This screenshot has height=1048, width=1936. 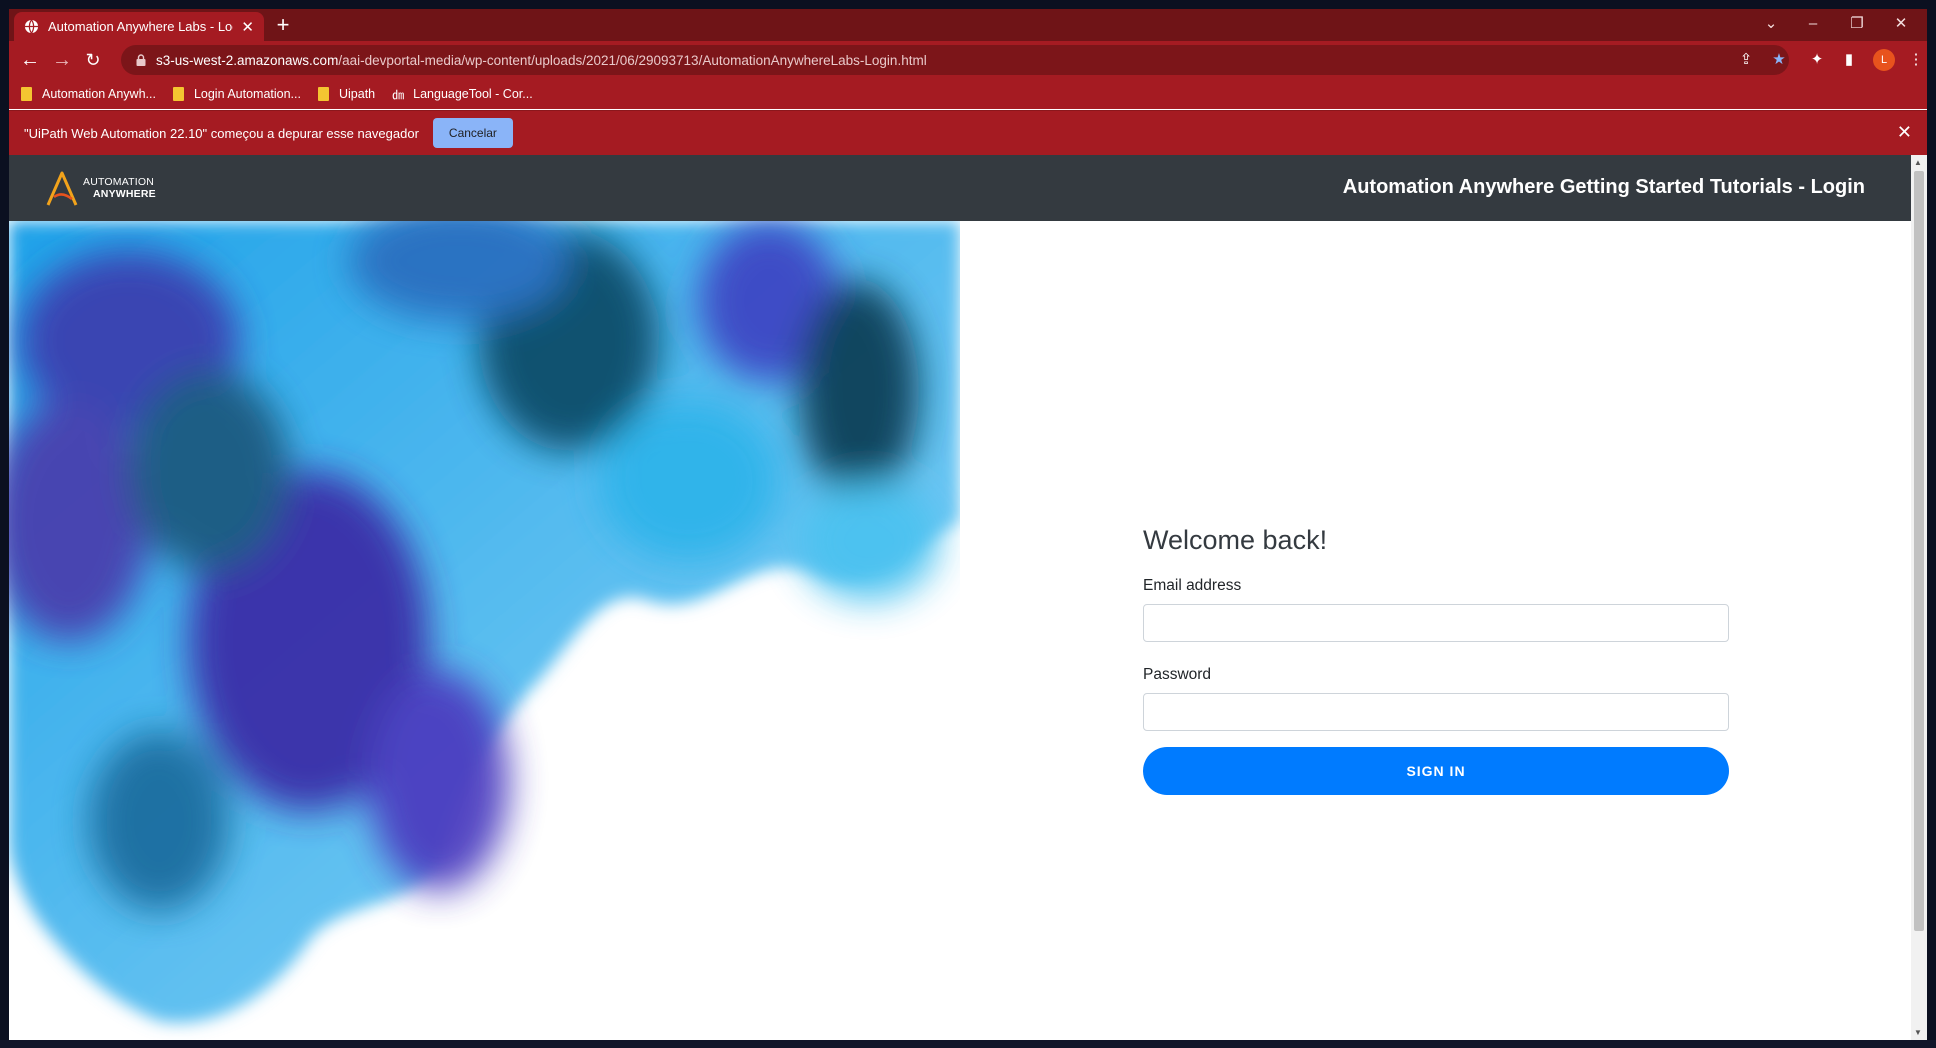 What do you see at coordinates (1857, 25) in the screenshot?
I see `restore-button: ❐` at bounding box center [1857, 25].